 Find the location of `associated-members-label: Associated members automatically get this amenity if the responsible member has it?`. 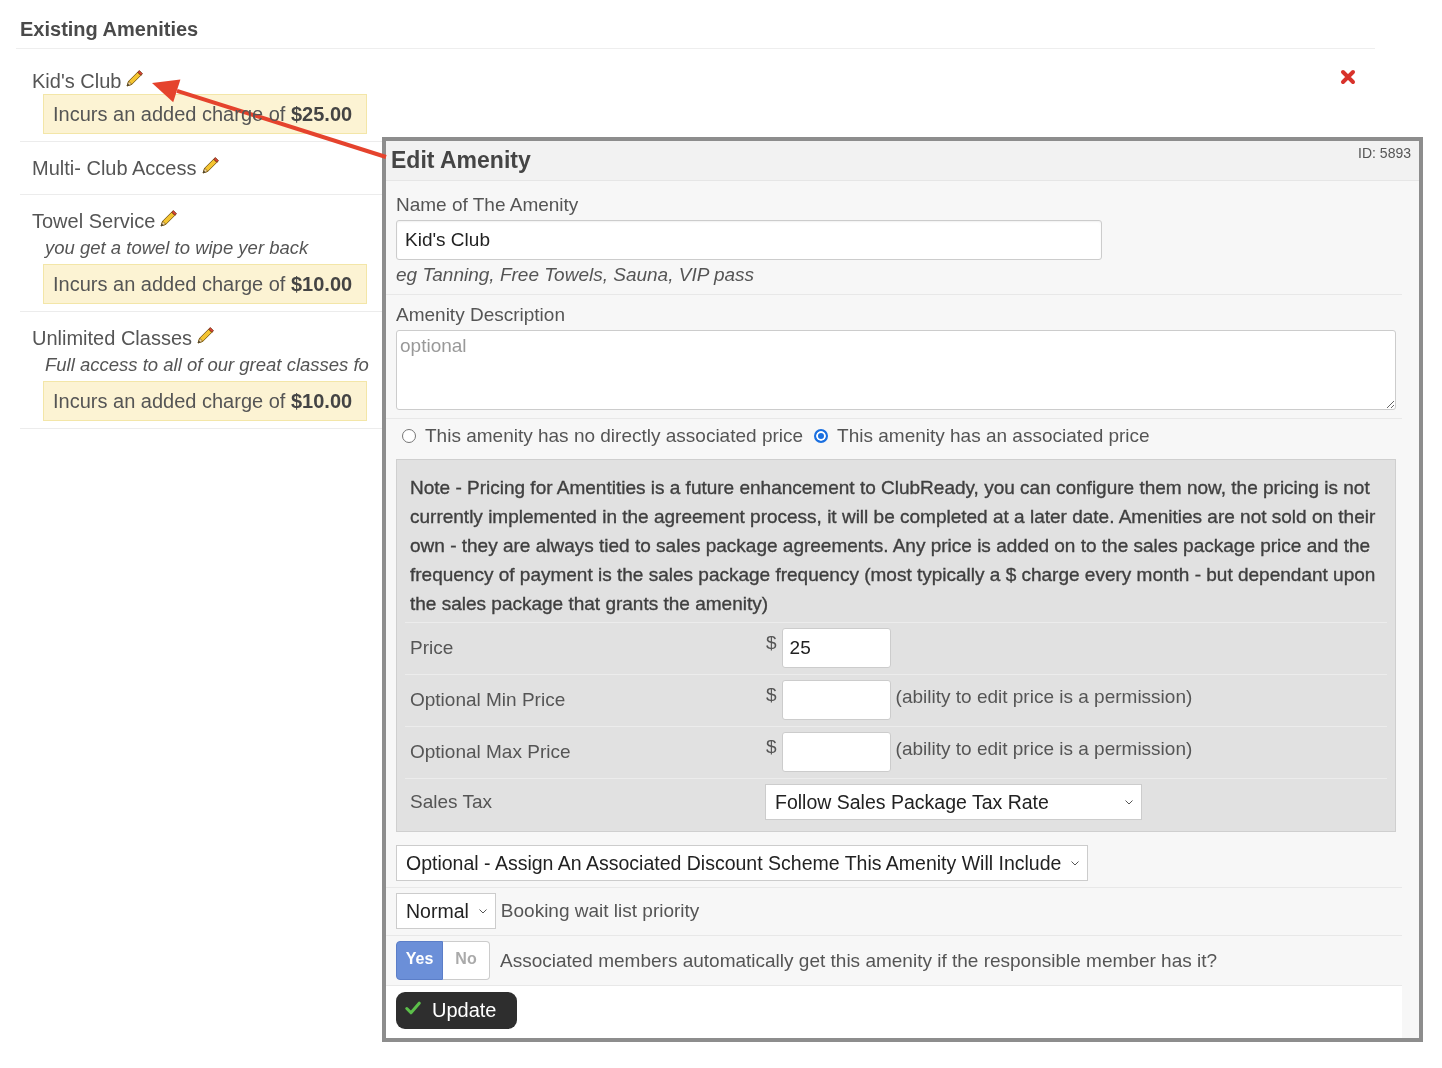

associated-members-label: Associated members automatically get this amenity if the responsible member has it? is located at coordinates (859, 960).